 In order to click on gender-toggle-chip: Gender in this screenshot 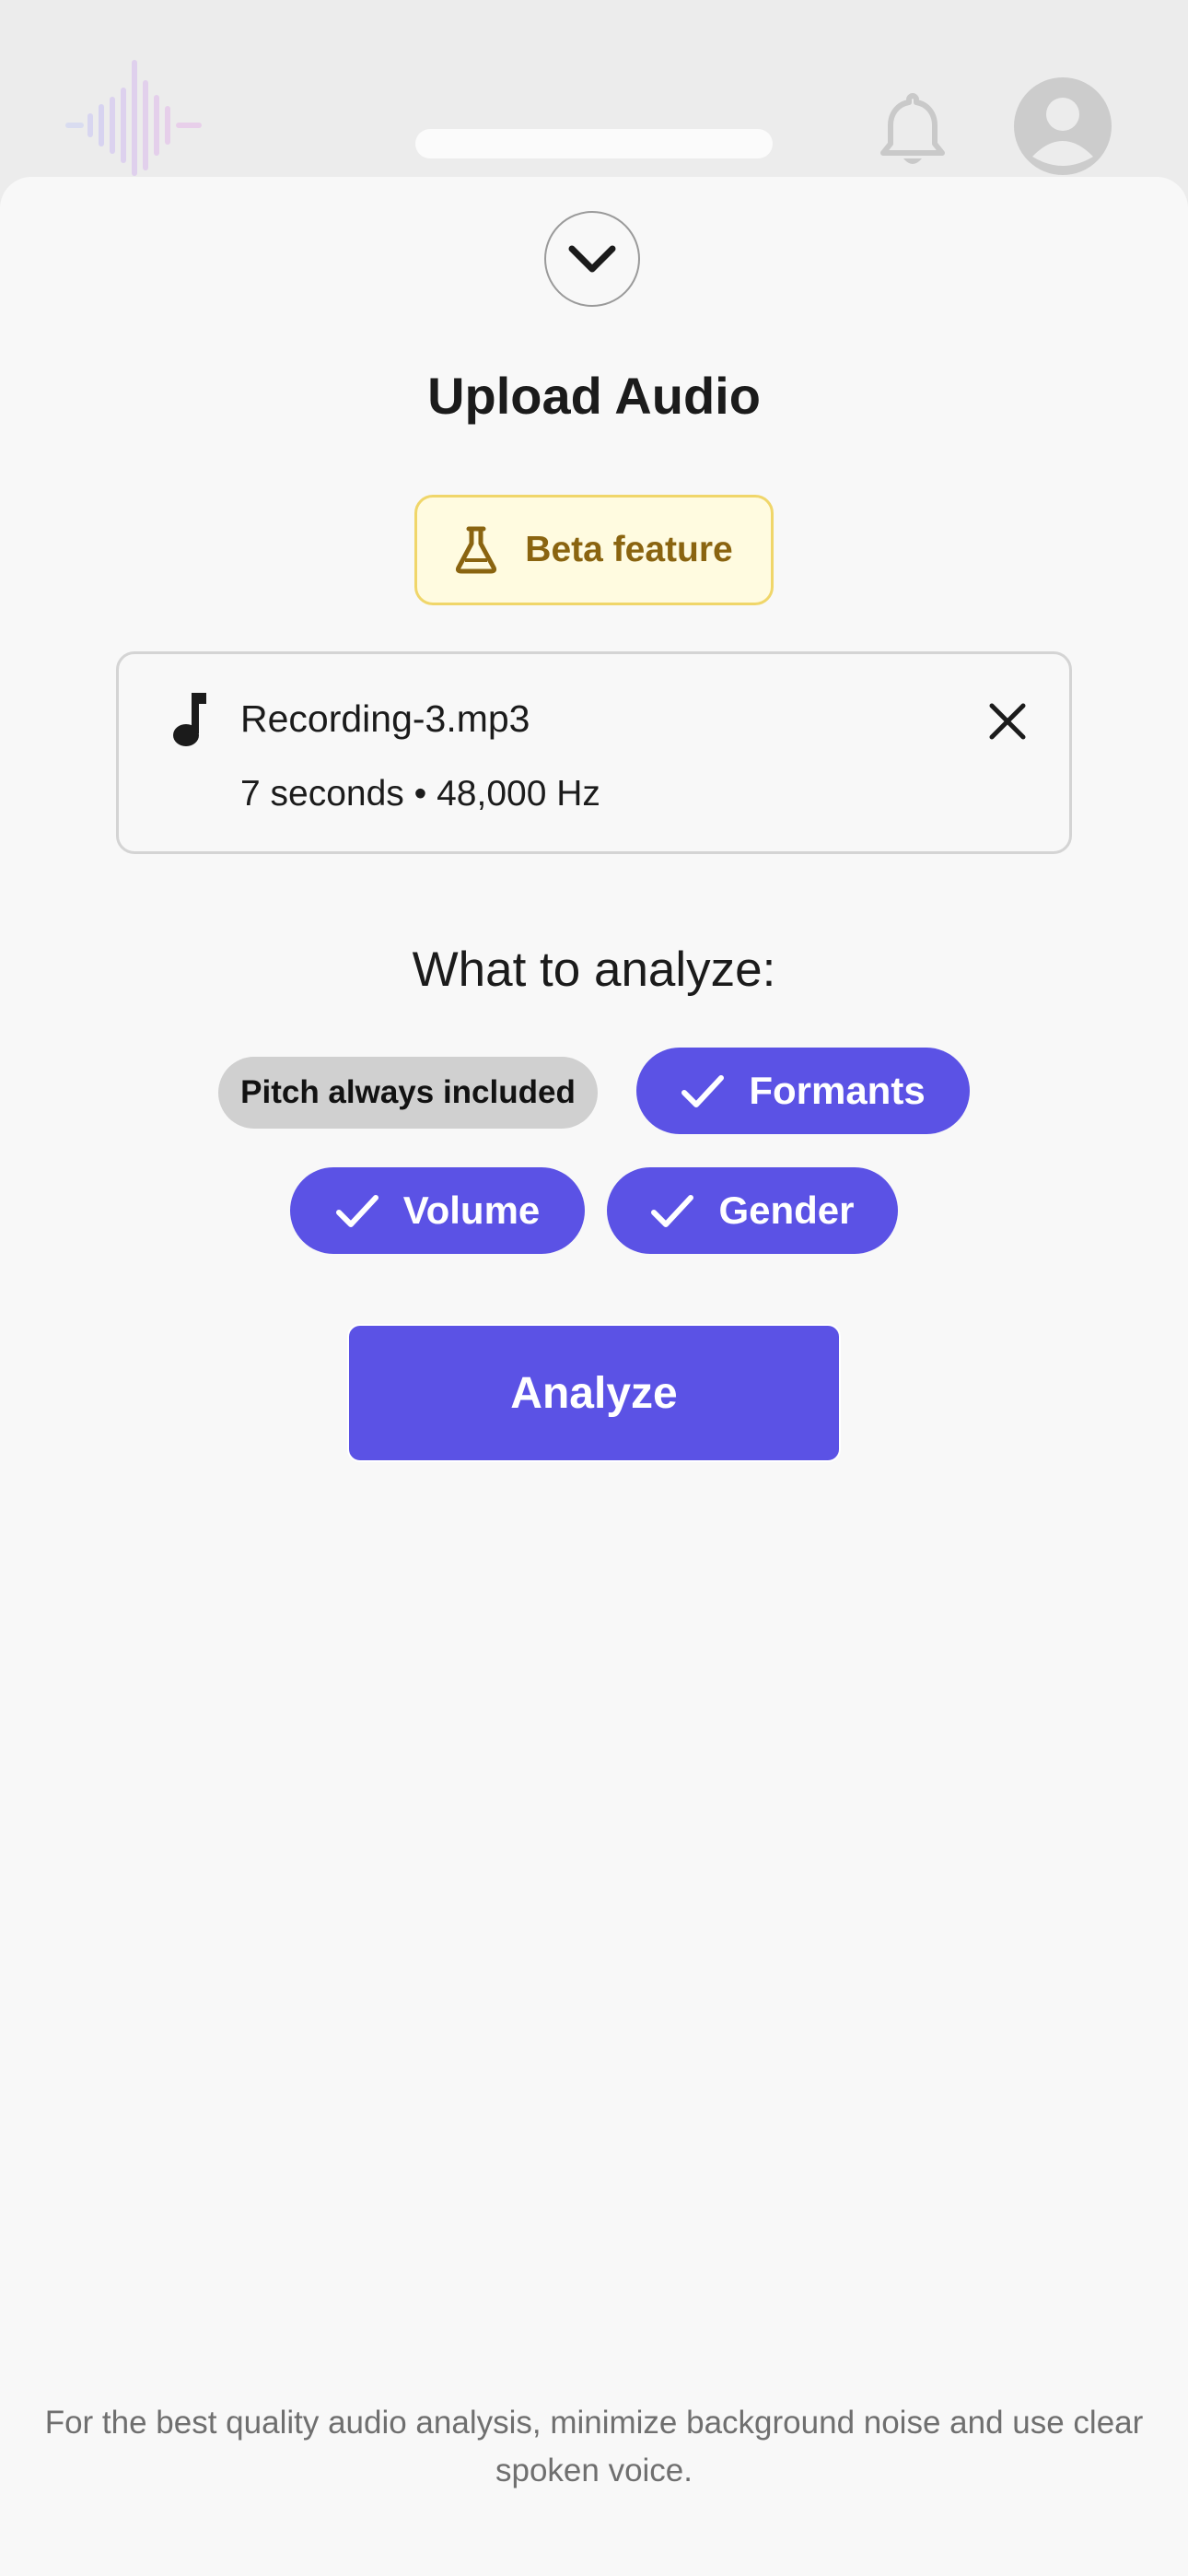, I will do `click(753, 1210)`.